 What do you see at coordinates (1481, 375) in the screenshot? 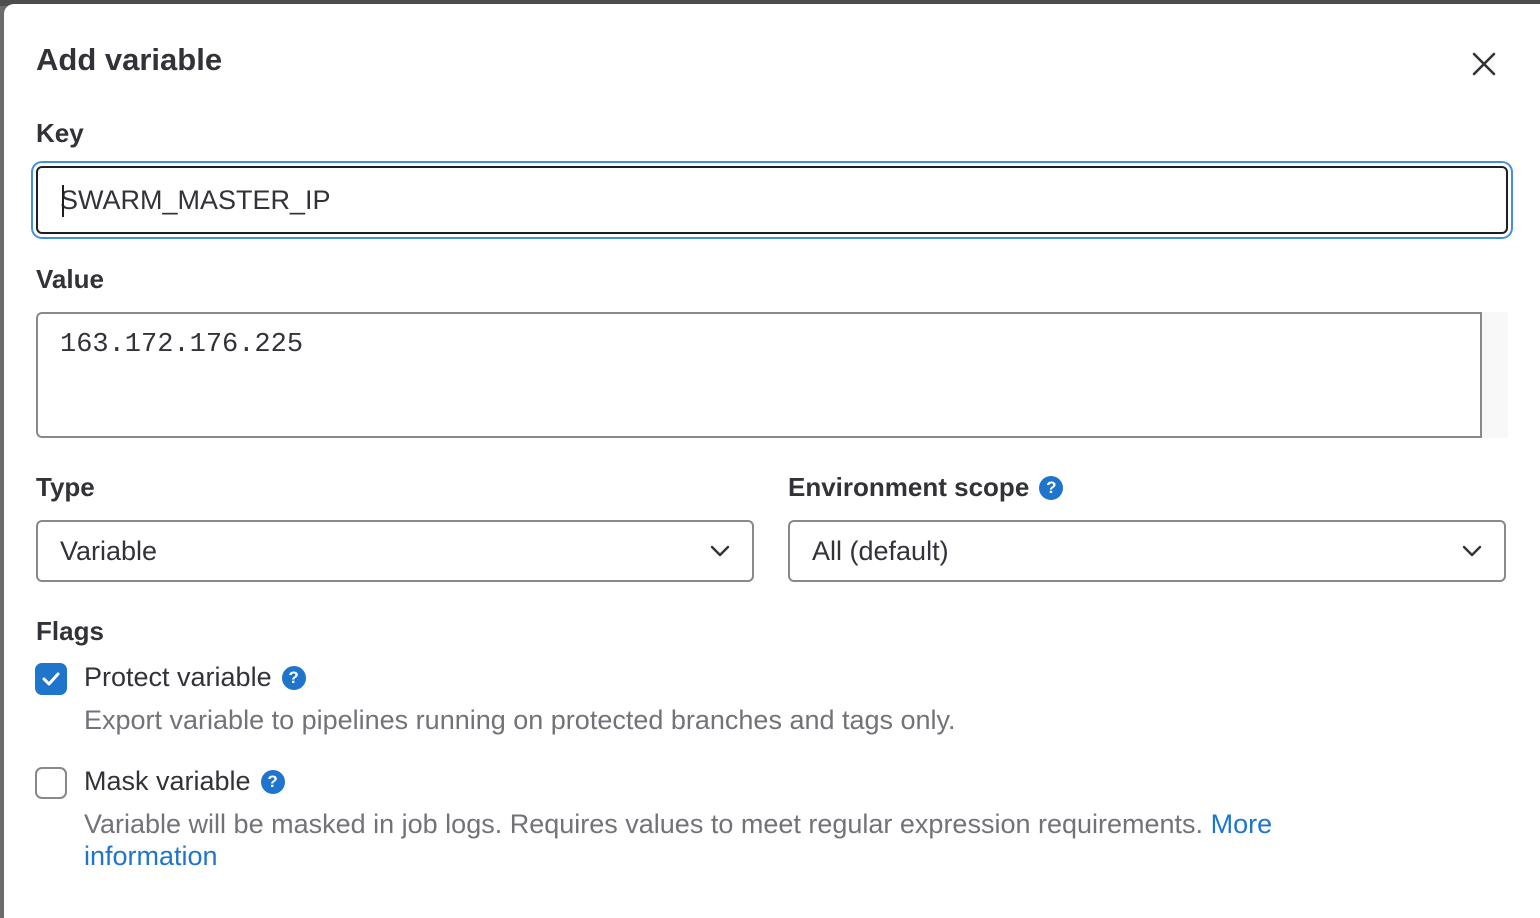
I see `value-textarea-edge` at bounding box center [1481, 375].